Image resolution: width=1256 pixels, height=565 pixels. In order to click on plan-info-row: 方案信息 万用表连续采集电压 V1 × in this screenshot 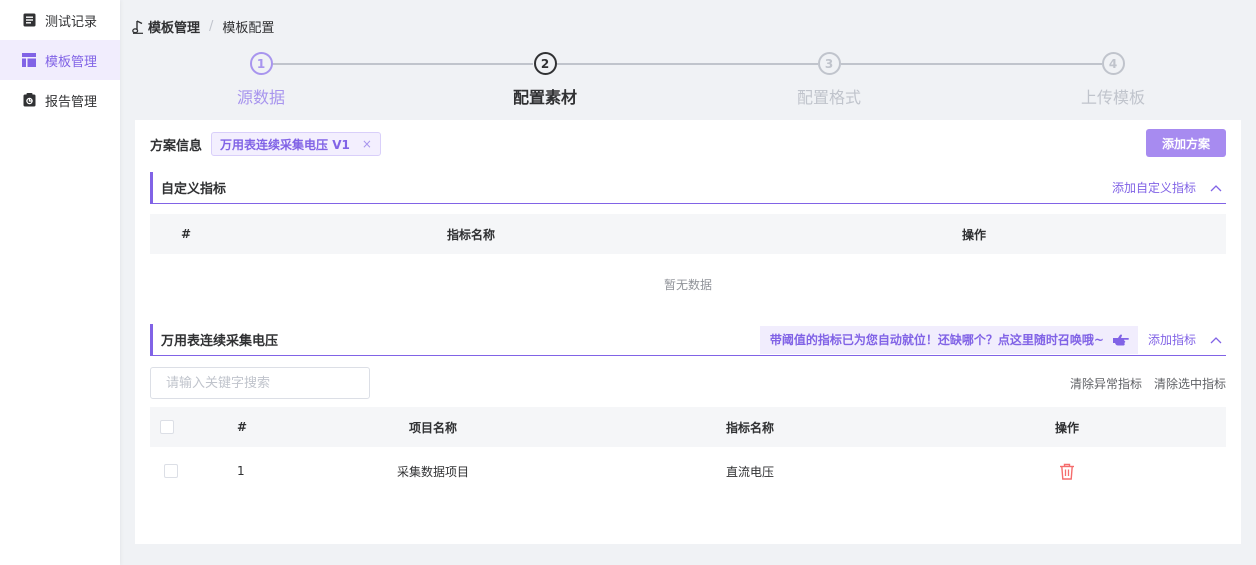, I will do `click(688, 144)`.